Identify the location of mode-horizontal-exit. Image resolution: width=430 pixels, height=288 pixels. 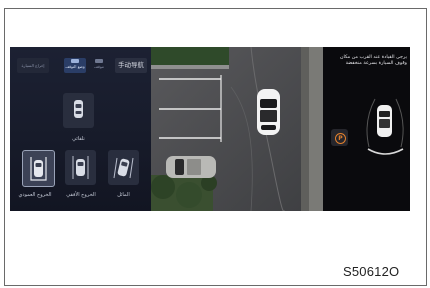
(80, 167).